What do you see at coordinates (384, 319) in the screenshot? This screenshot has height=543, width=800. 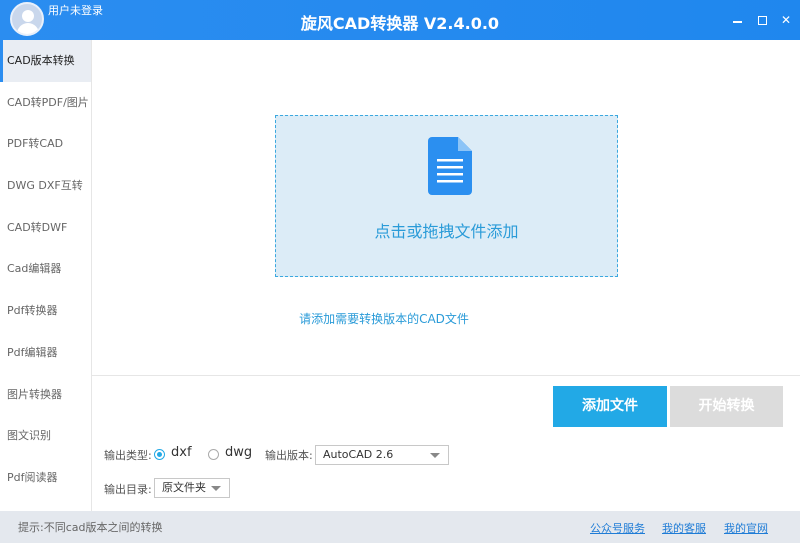 I see `add-file-hint-text: 请添加需要转换版本的CAD文件` at bounding box center [384, 319].